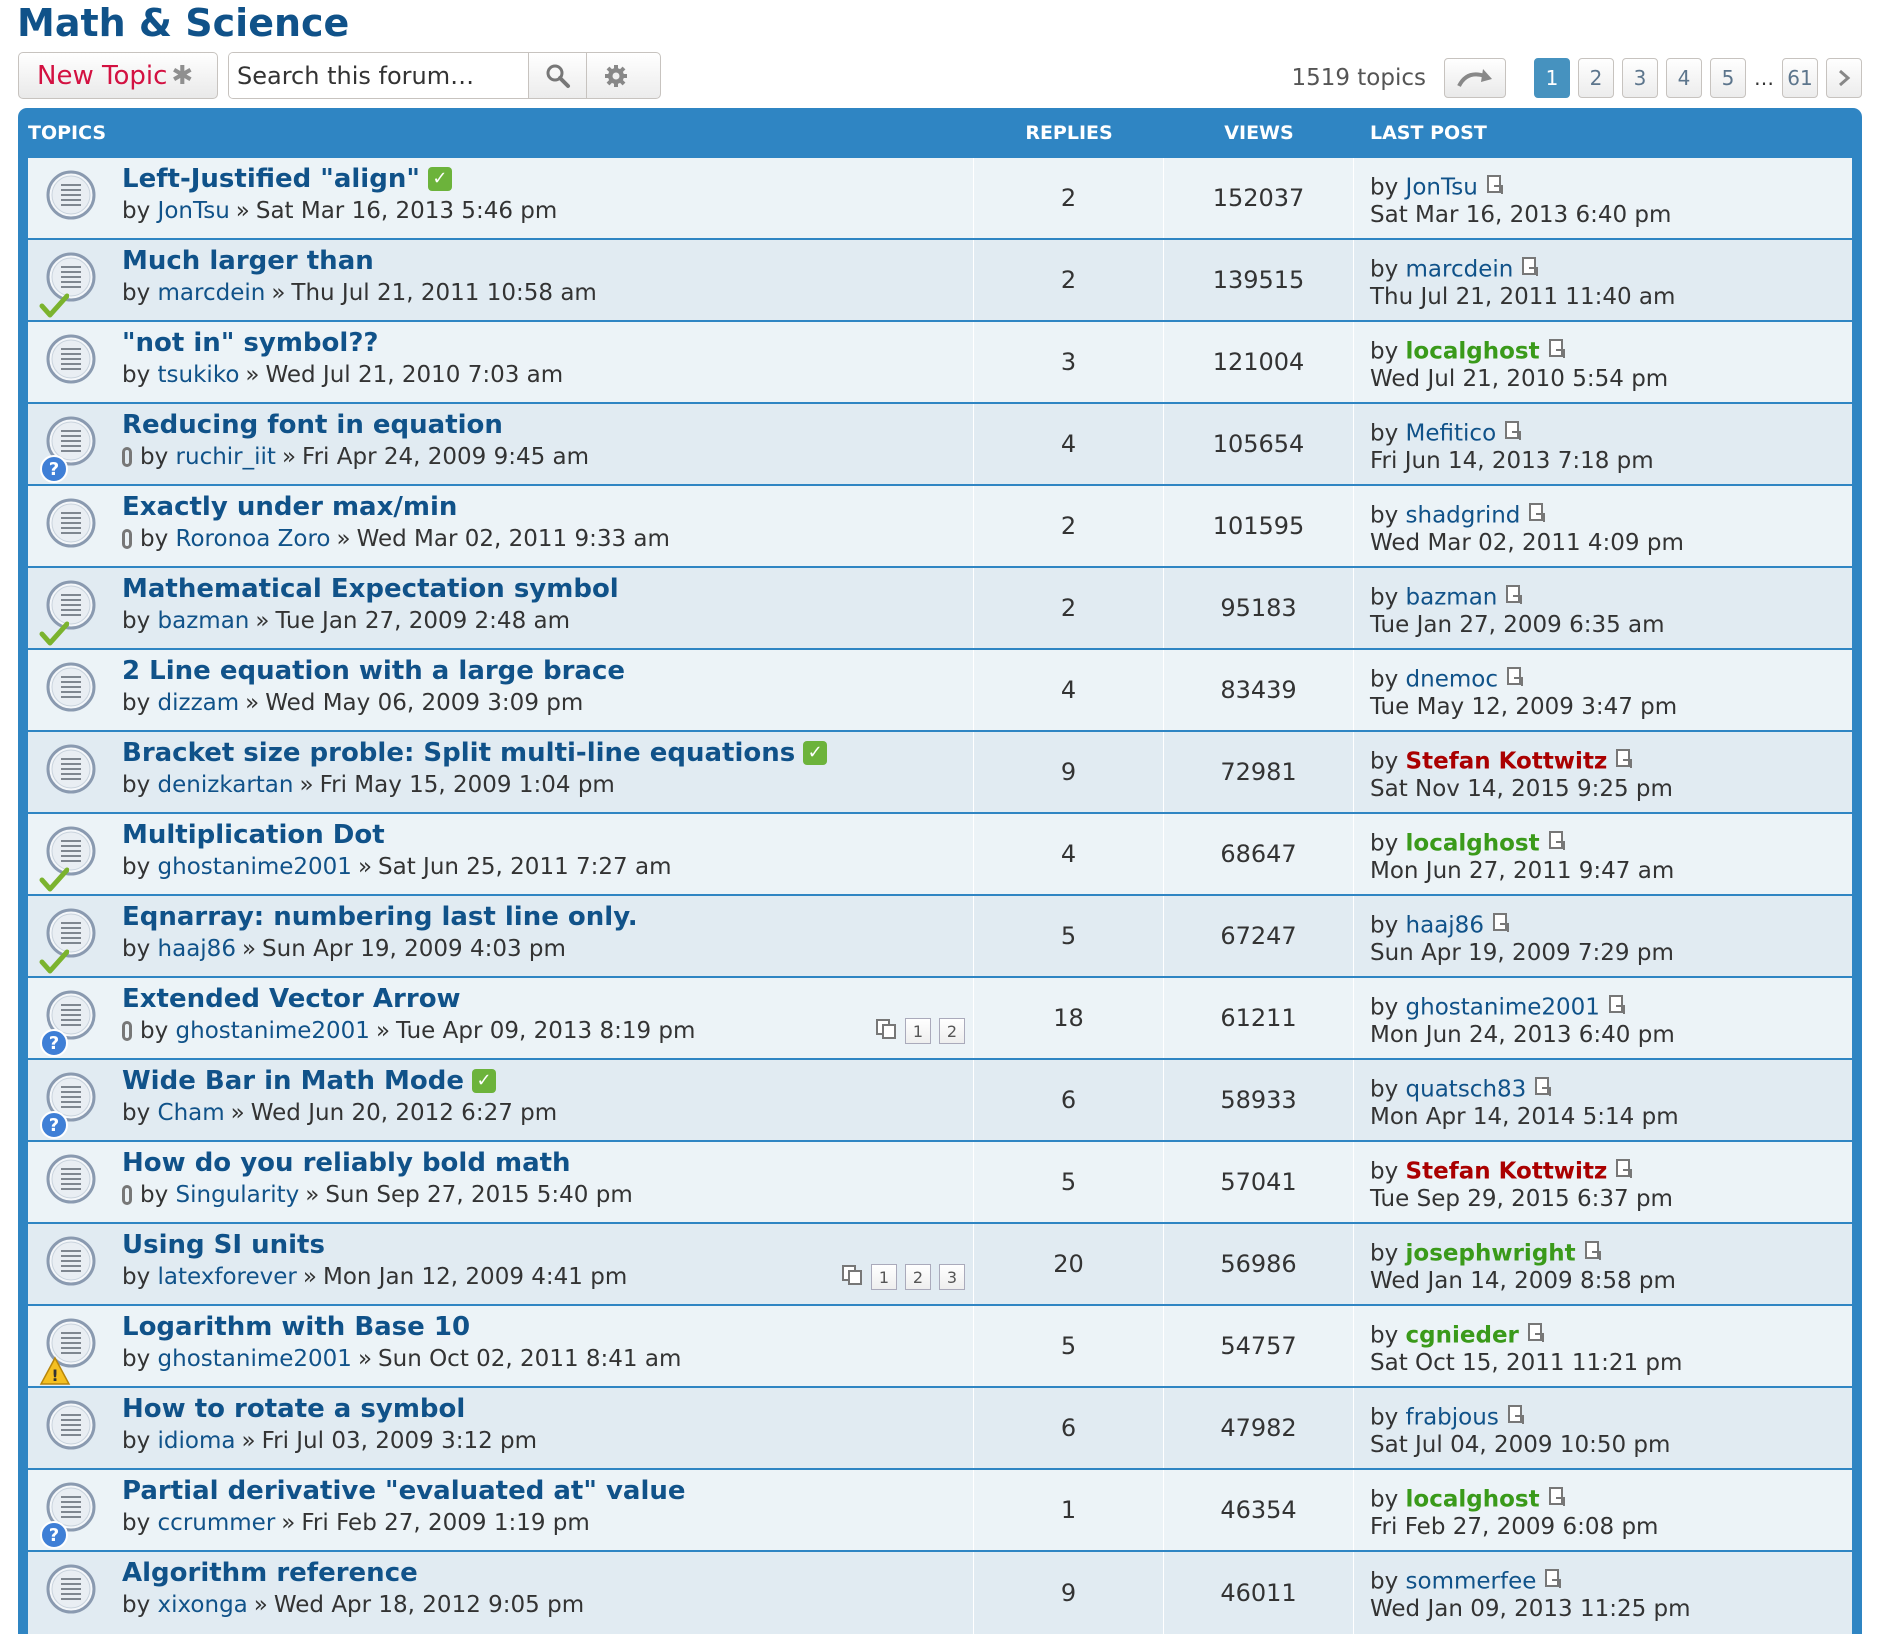 The height and width of the screenshot is (1634, 1880). Describe the element at coordinates (380, 917) in the screenshot. I see `topic-title-link: Eqnarray: numbering last line only.` at that location.